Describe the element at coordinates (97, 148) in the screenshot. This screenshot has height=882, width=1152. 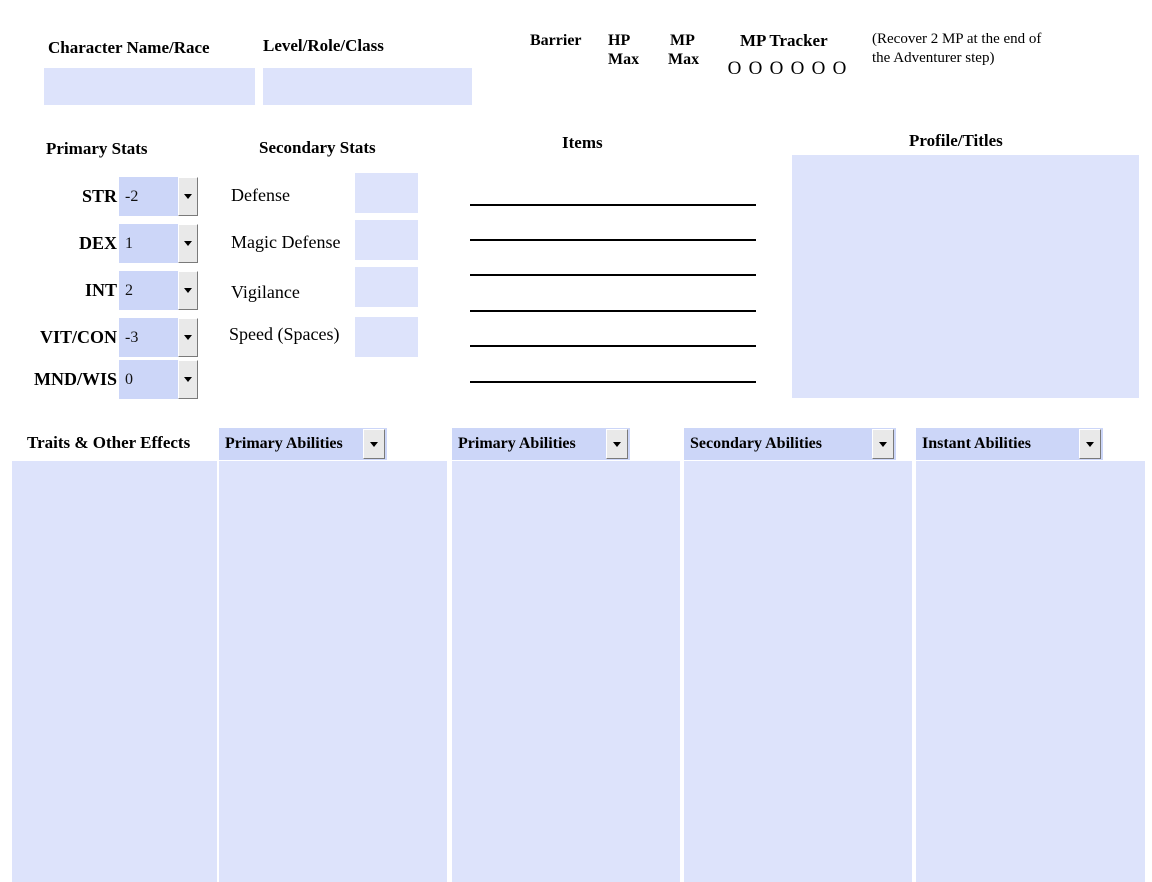
I see `primary-stats-title: Primary Stats` at that location.